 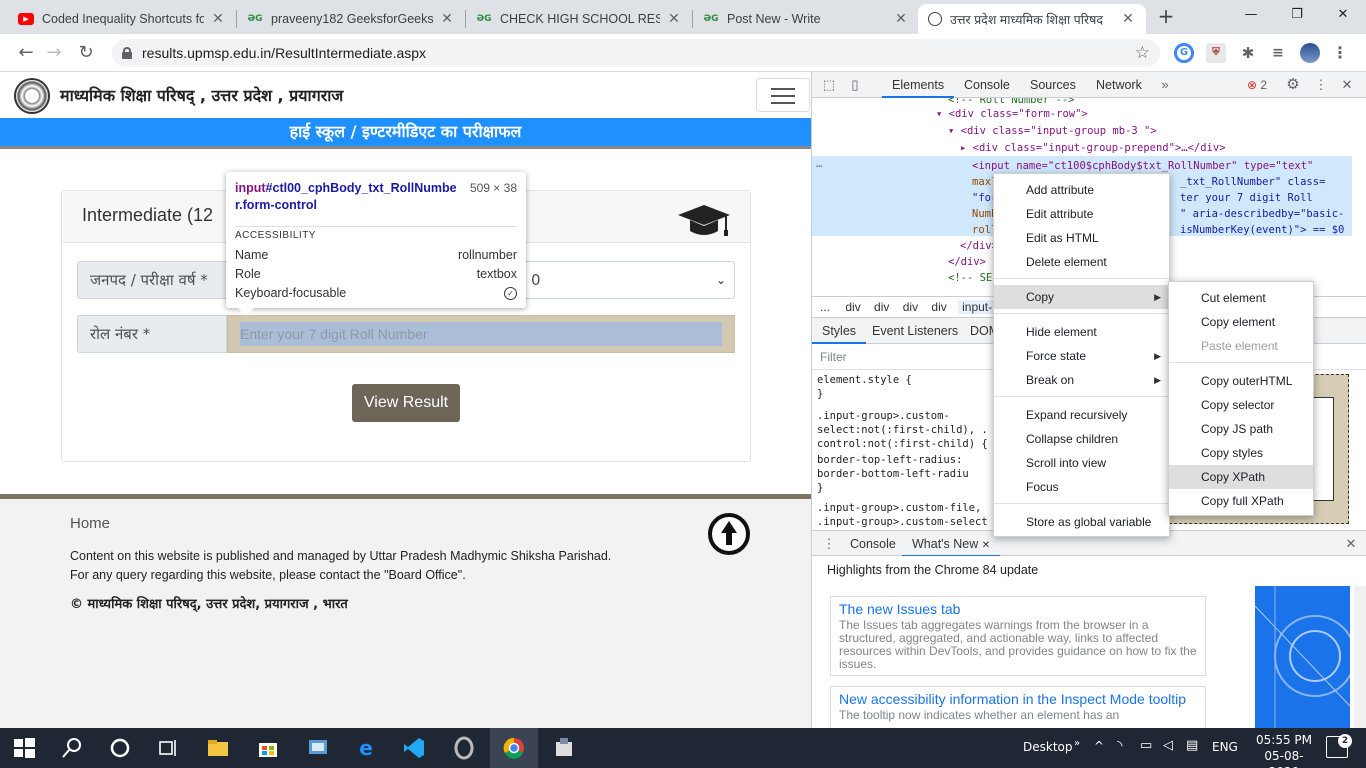 I want to click on vscode-icon, so click(x=414, y=748).